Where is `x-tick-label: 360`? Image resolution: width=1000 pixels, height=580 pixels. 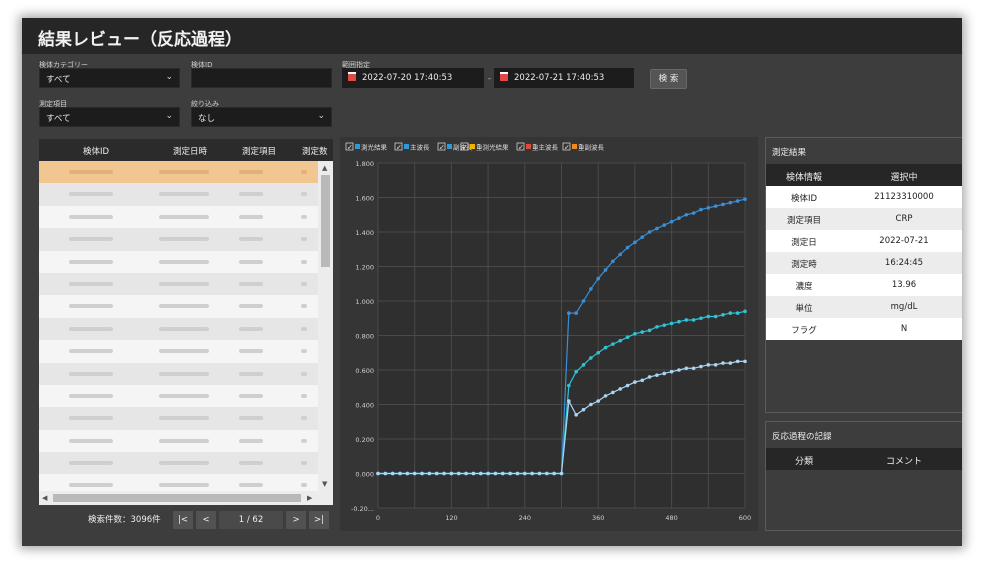 x-tick-label: 360 is located at coordinates (598, 518).